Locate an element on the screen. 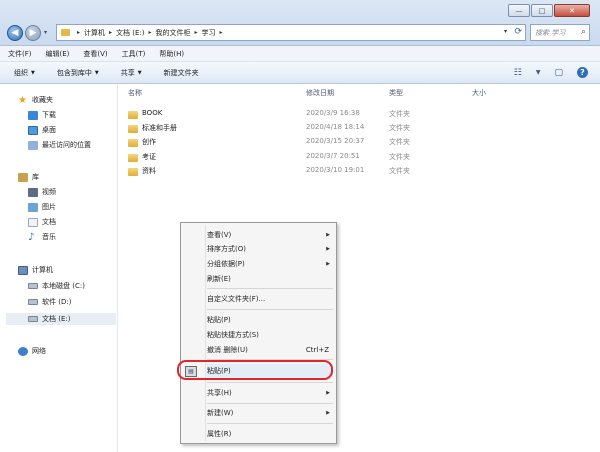 The image size is (600, 452). menu-item-new: 新建(W) ▶ is located at coordinates (270, 412).